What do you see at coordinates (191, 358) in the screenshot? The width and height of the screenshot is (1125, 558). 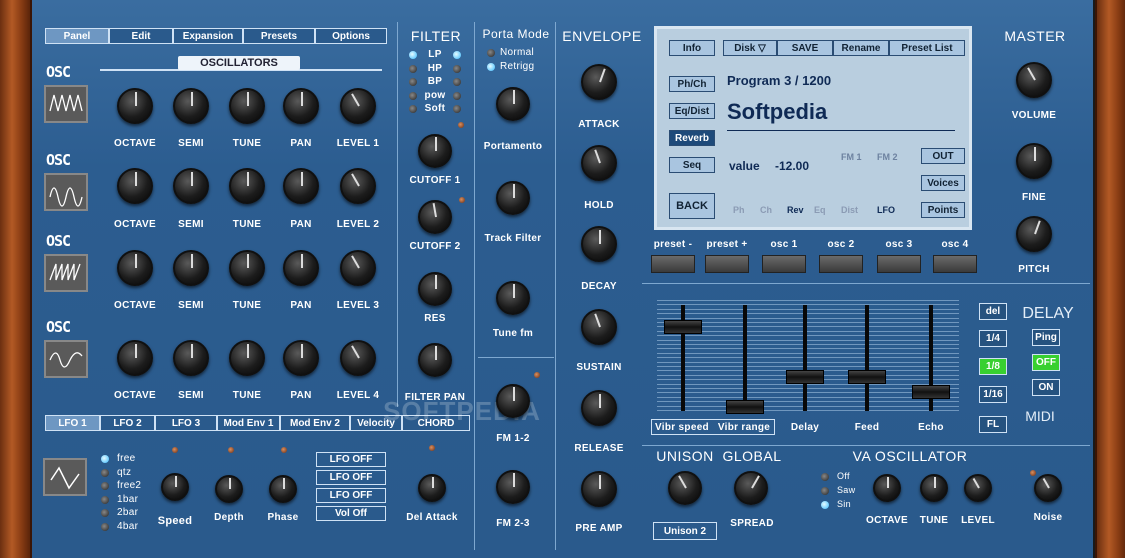 I see `osc-4-semi-knob` at bounding box center [191, 358].